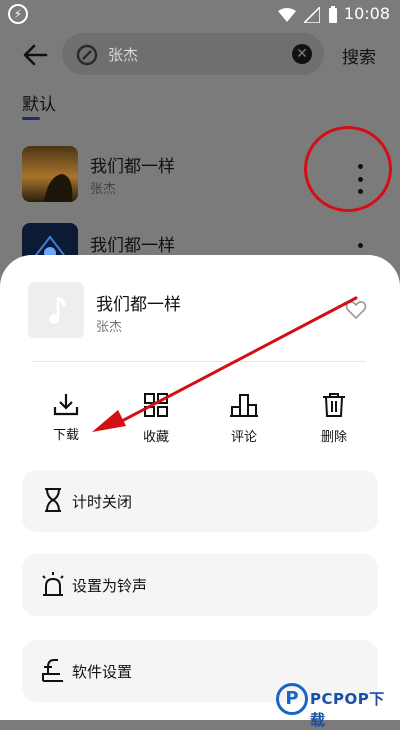  What do you see at coordinates (102, 672) in the screenshot?
I see `app-settings-label: 软件设置` at bounding box center [102, 672].